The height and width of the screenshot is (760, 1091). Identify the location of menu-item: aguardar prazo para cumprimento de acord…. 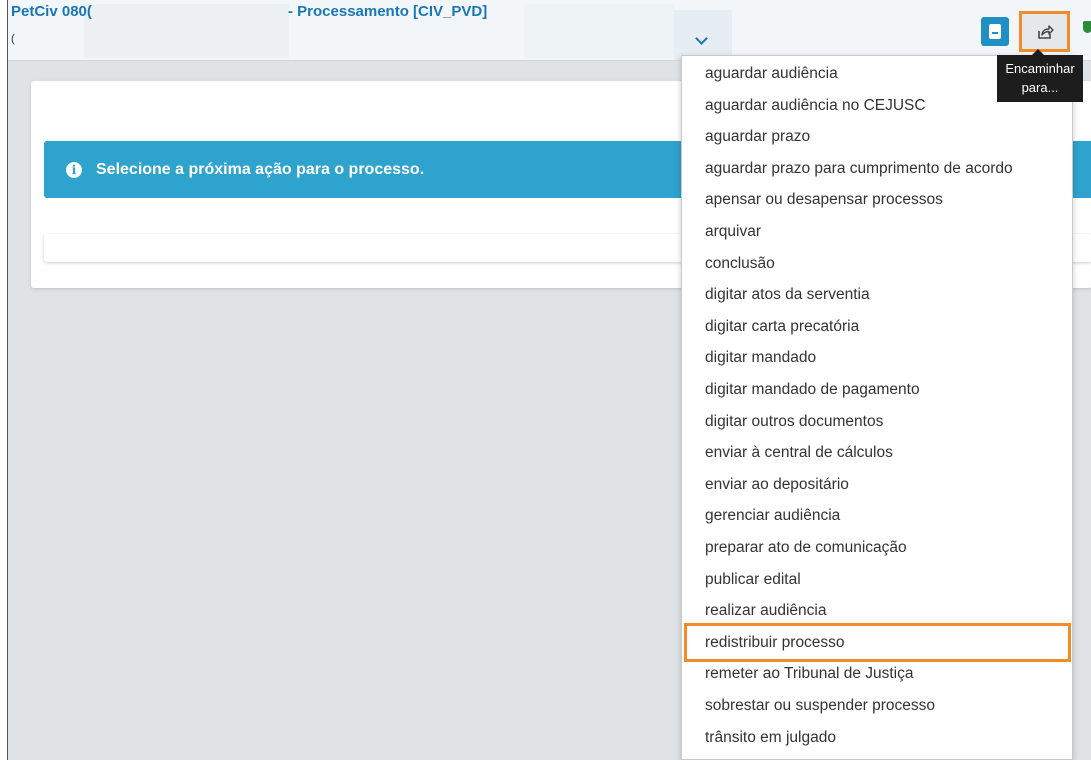
(877, 168).